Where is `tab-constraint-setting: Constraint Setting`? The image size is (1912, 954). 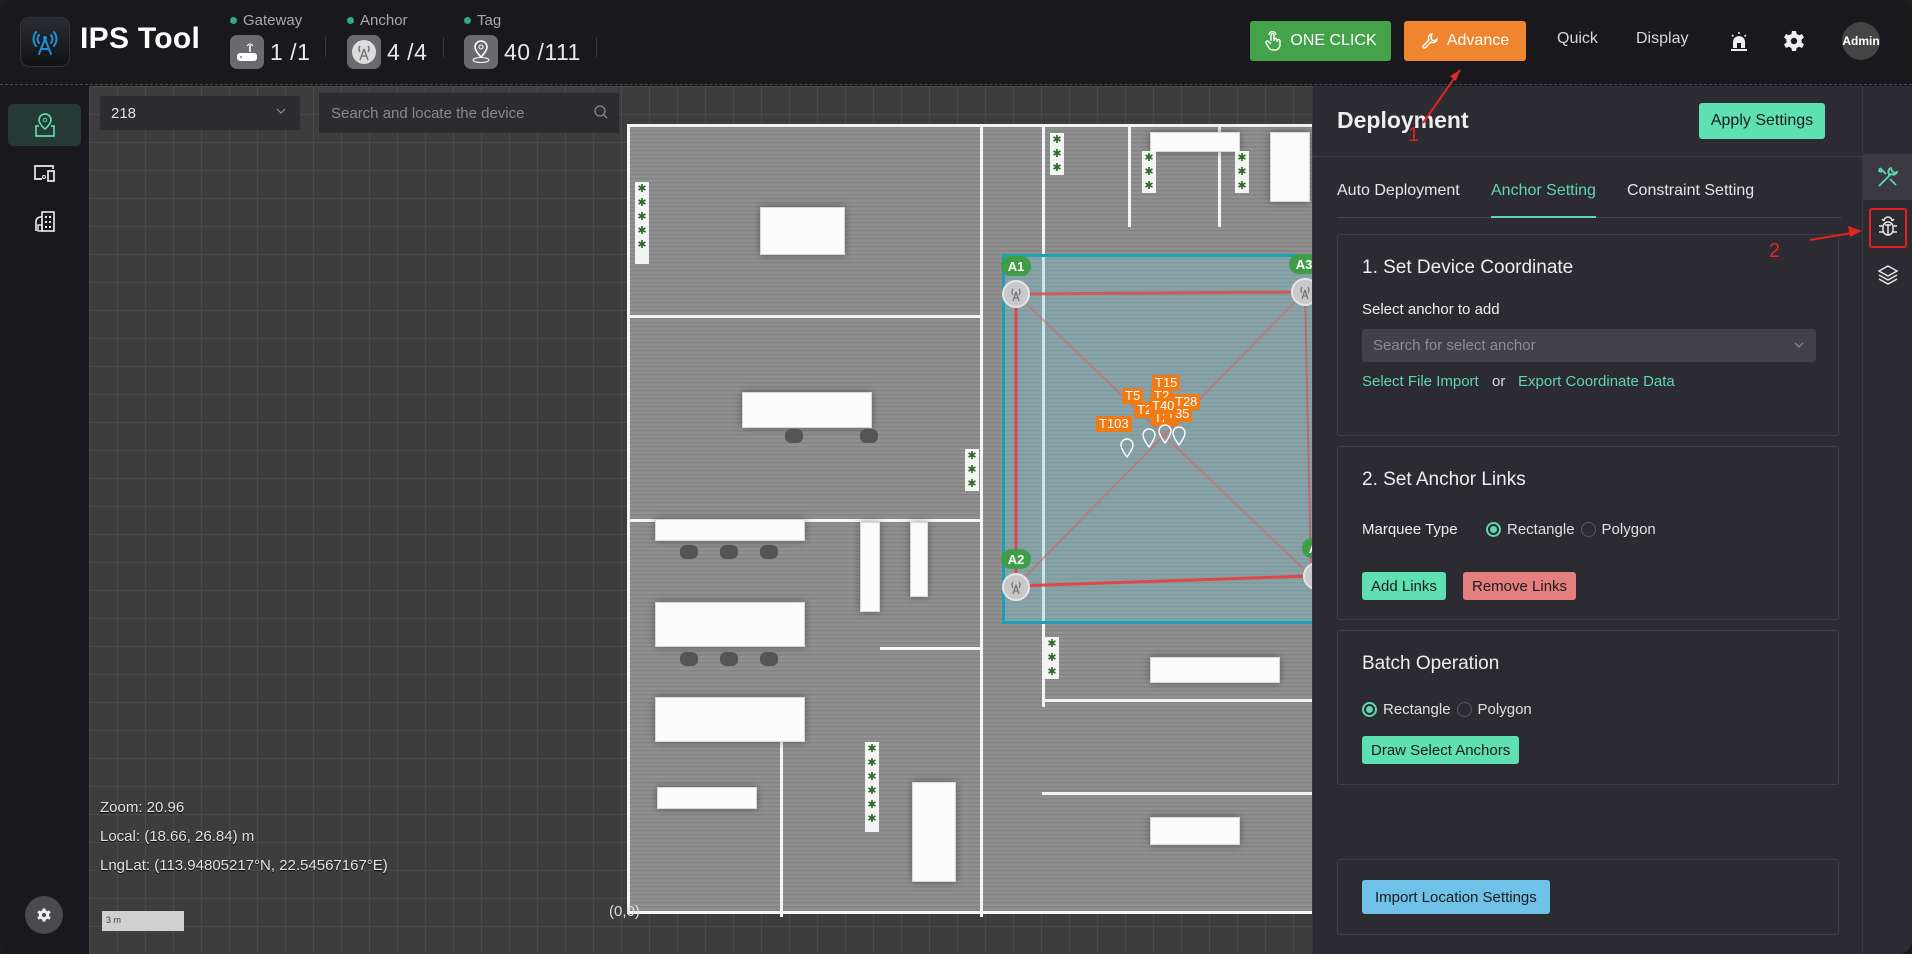 tab-constraint-setting: Constraint Setting is located at coordinates (1690, 200).